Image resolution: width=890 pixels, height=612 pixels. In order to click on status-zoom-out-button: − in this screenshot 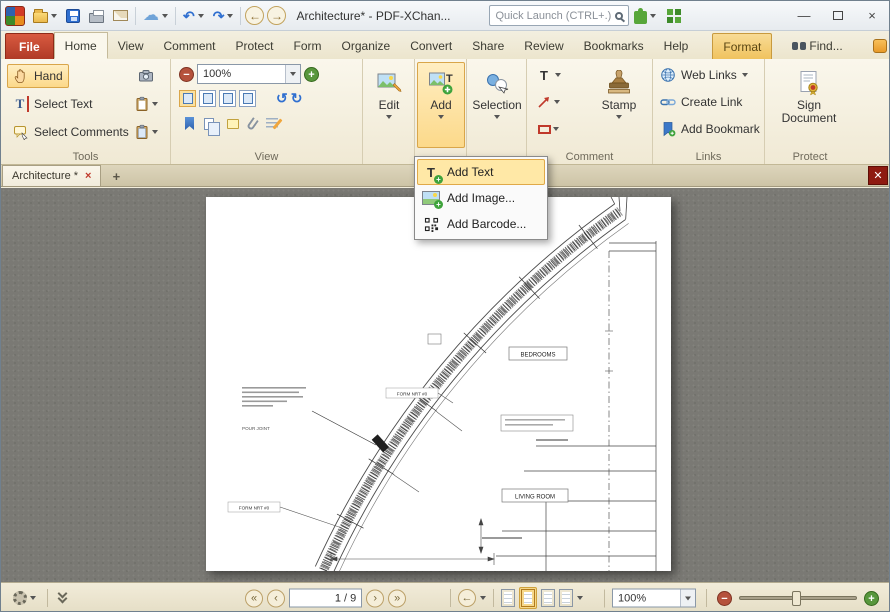, I will do `click(724, 598)`.